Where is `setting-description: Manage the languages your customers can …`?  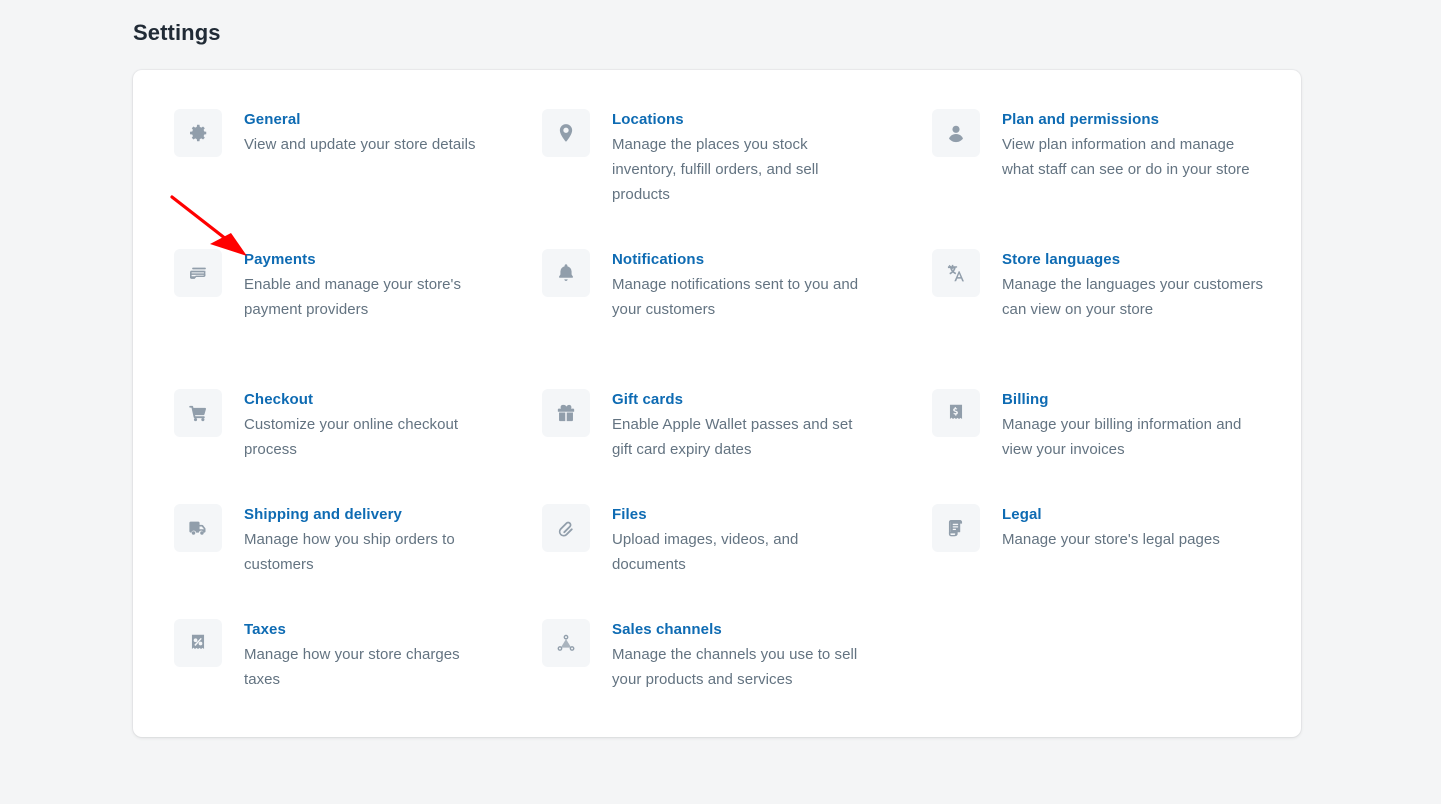 setting-description: Manage the languages your customers can … is located at coordinates (1133, 297).